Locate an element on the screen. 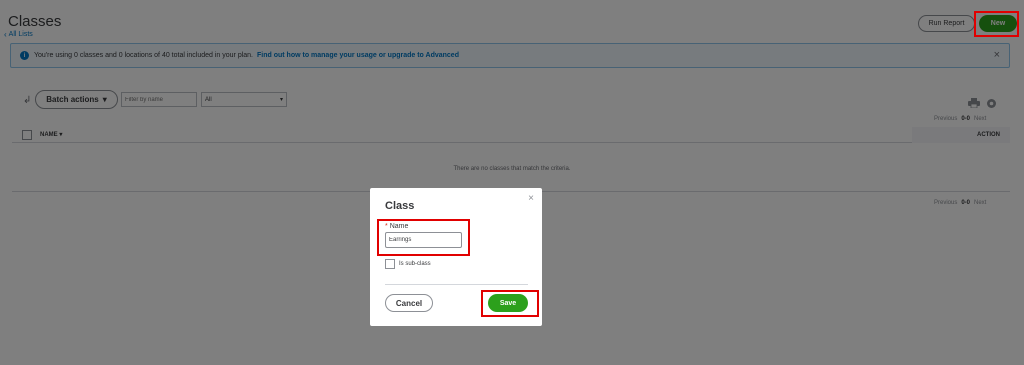 This screenshot has height=365, width=1024. close-icon: × is located at coordinates (531, 198).